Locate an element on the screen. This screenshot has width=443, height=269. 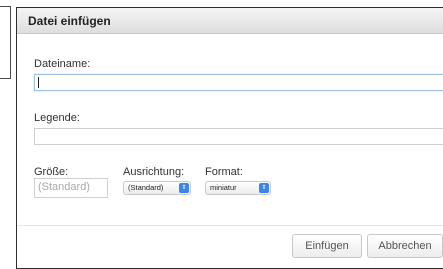
dialog-titlebar: Datei einfügen × is located at coordinates (230, 21).